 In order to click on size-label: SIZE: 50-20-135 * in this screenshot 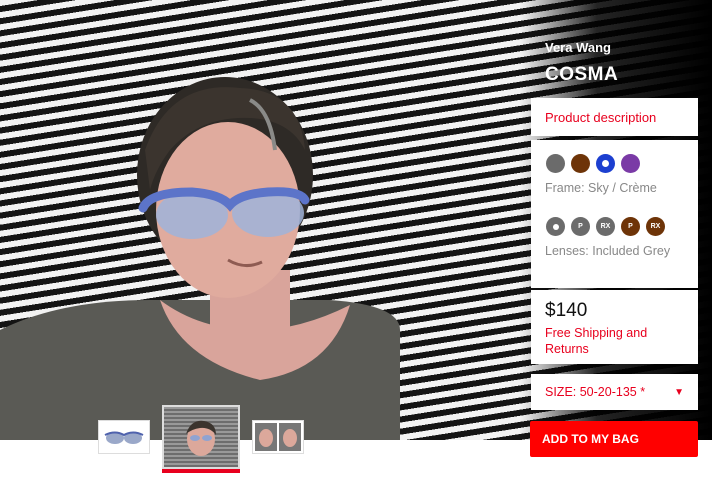, I will do `click(595, 392)`.